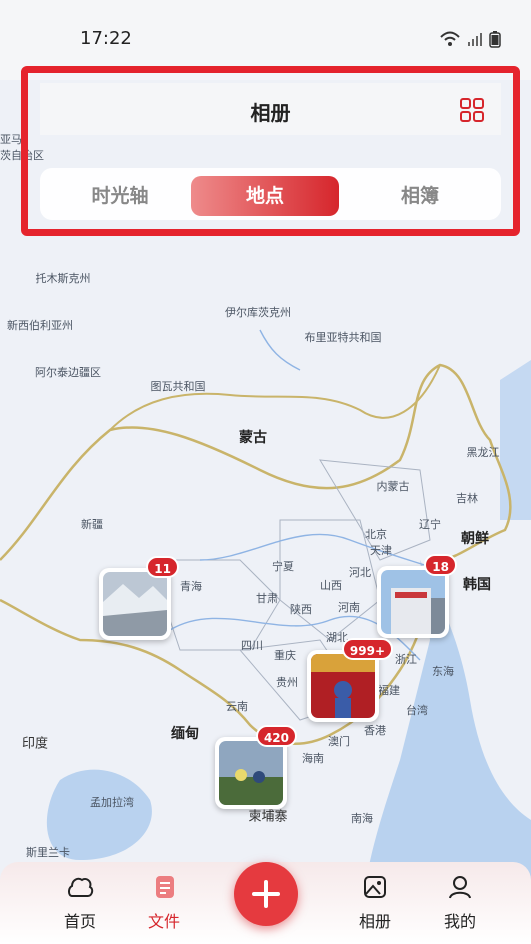 Image resolution: width=531 pixels, height=944 pixels. Describe the element at coordinates (375, 890) in the screenshot. I see `album-icon` at that location.